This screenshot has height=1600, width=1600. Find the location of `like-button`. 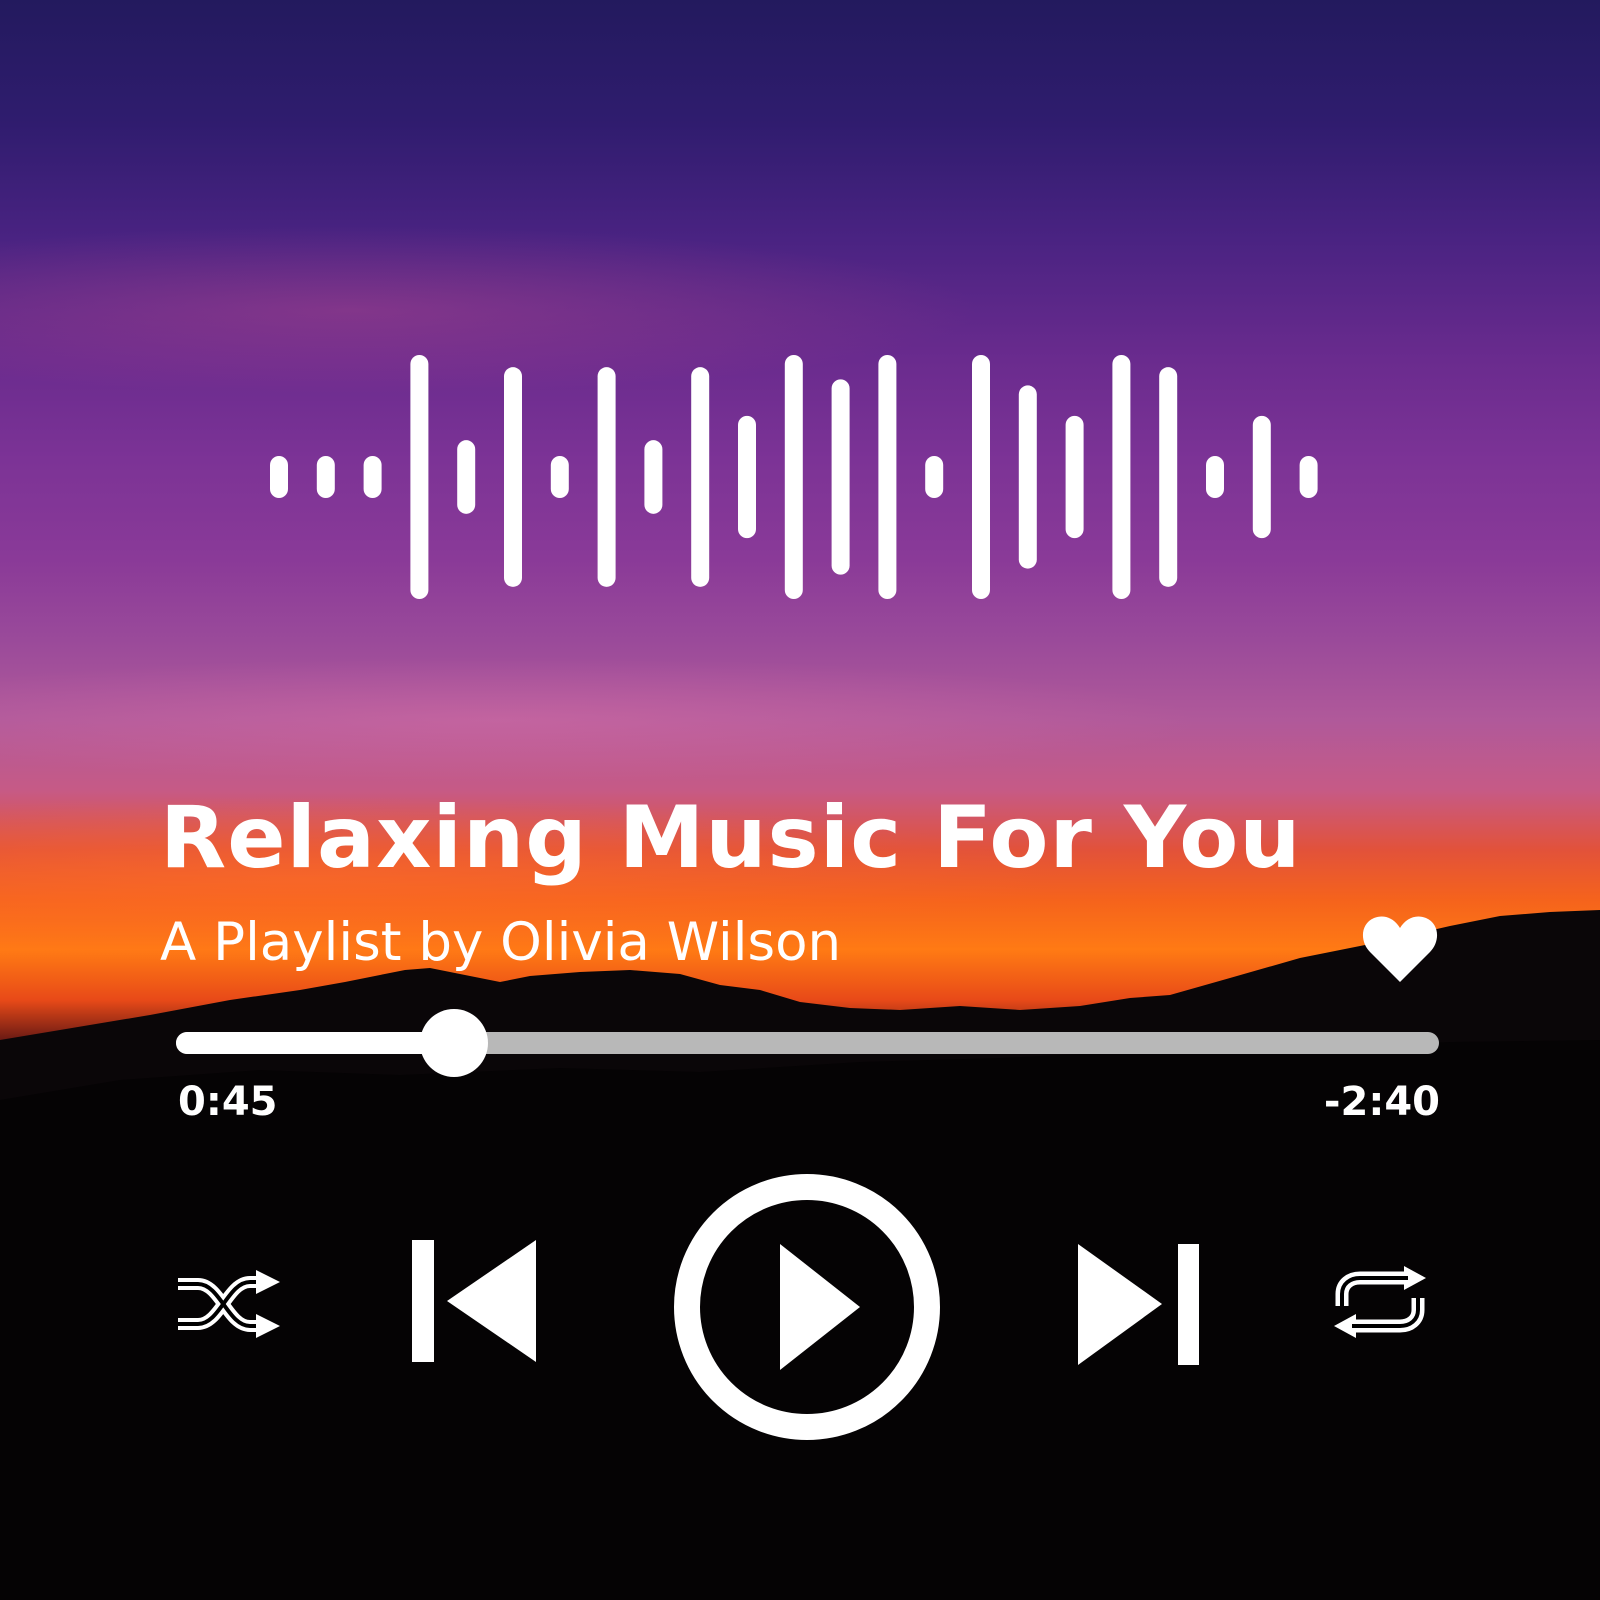

like-button is located at coordinates (1400, 949).